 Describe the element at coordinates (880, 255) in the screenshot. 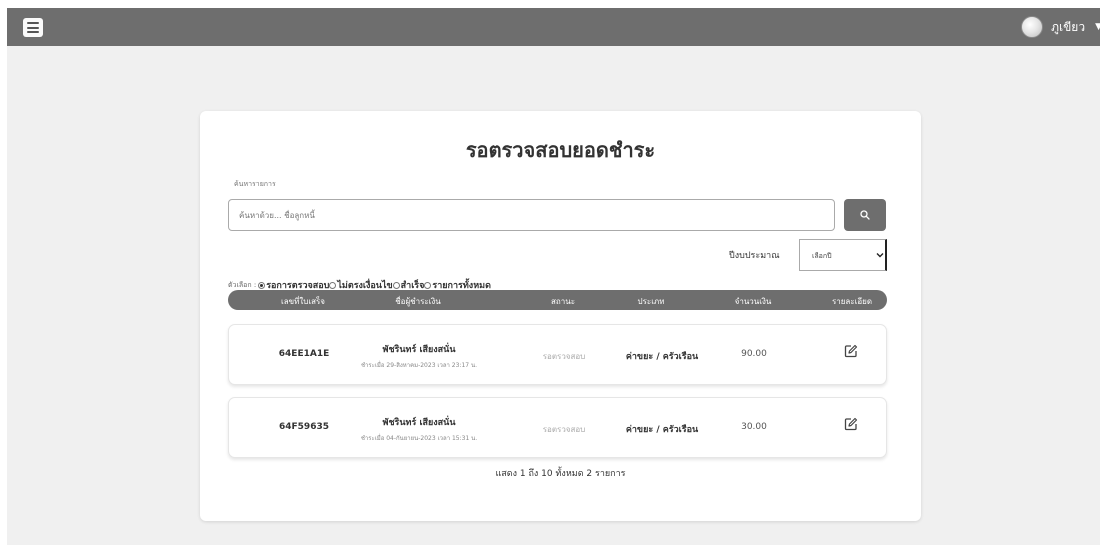

I see `chevron-down-icon` at that location.